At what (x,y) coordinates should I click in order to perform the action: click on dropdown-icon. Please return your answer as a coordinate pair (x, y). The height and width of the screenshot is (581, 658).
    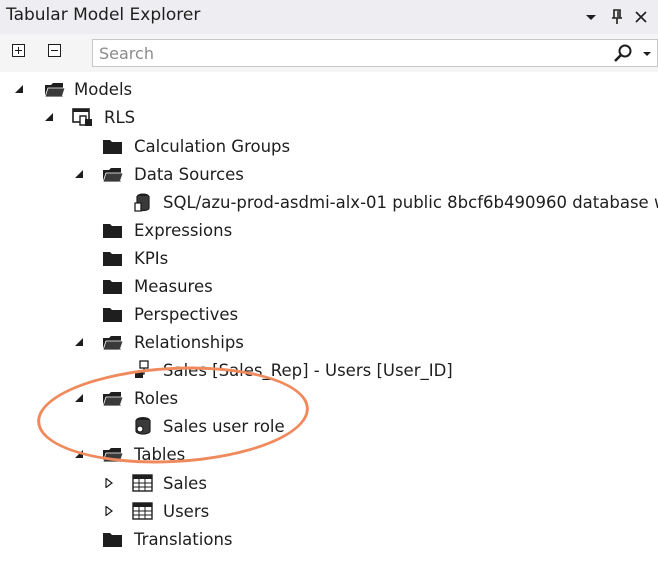
    Looking at the image, I should click on (591, 17).